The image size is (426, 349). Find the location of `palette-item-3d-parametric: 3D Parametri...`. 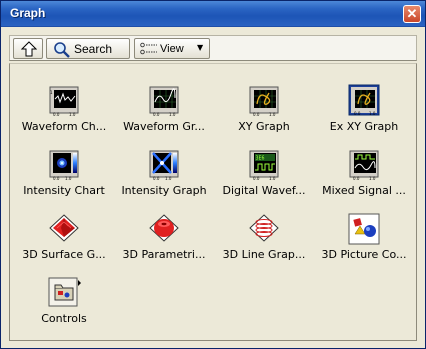

palette-item-3d-parametric: 3D Parametri... is located at coordinates (164, 243).